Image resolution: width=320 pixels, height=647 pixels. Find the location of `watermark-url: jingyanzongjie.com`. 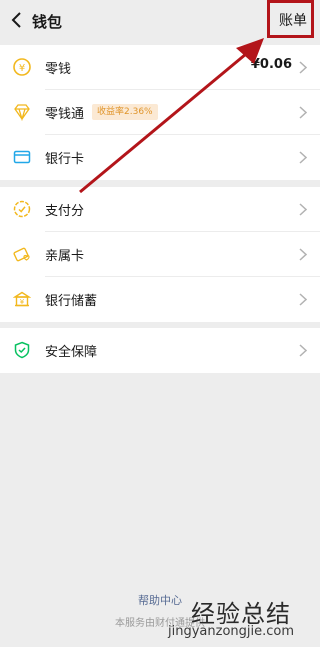

watermark-url: jingyanzongjie.com is located at coordinates (231, 631).